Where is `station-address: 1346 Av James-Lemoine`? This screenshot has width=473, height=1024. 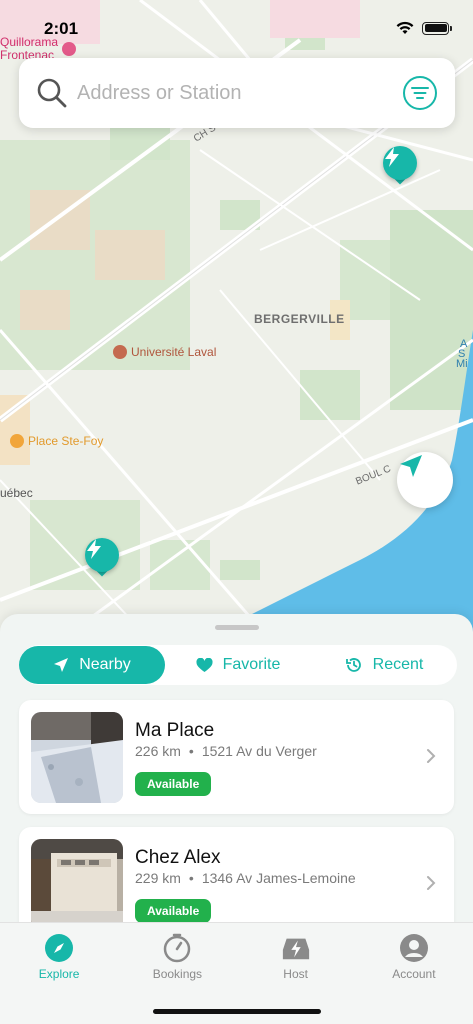 station-address: 1346 Av James-Lemoine is located at coordinates (278, 878).